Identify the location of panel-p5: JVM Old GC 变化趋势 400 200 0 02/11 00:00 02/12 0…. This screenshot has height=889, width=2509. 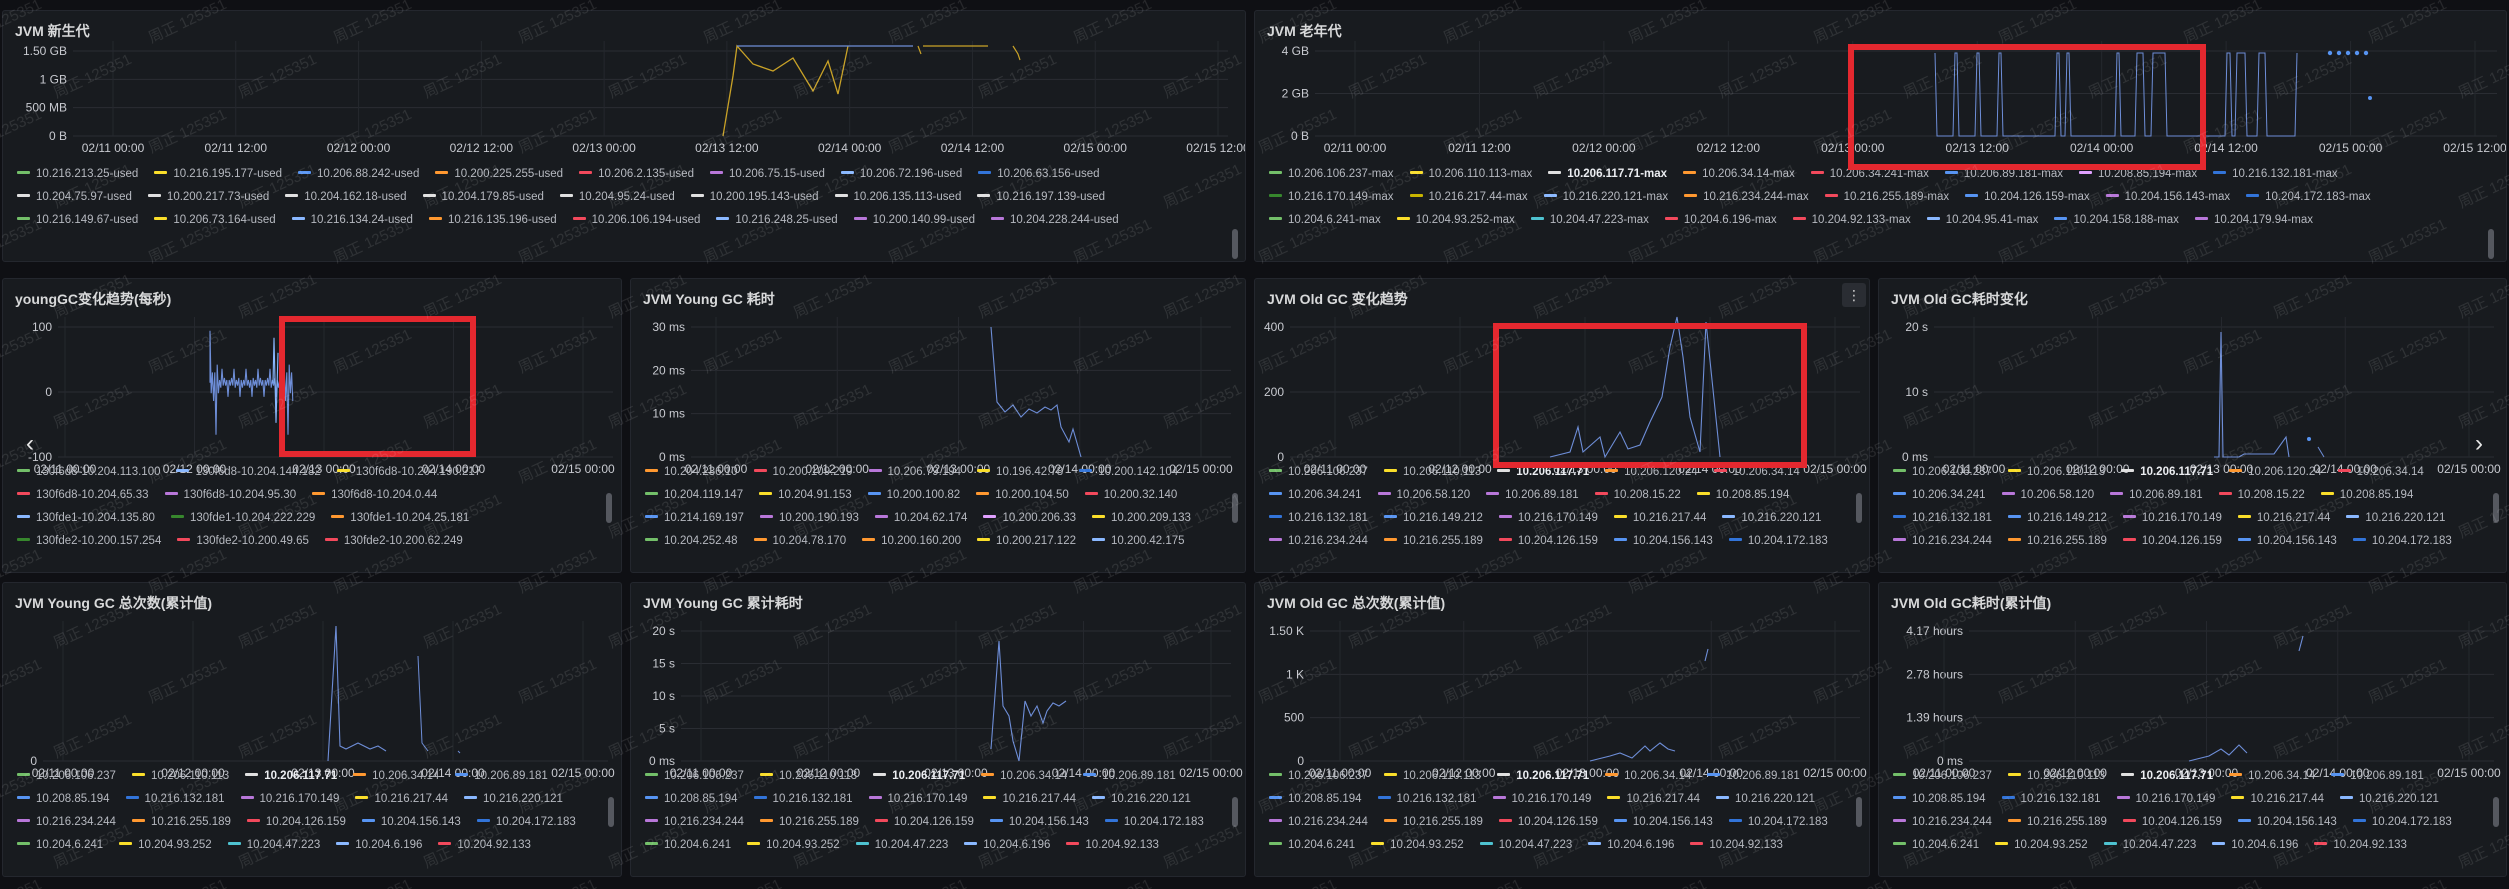
(1562, 425).